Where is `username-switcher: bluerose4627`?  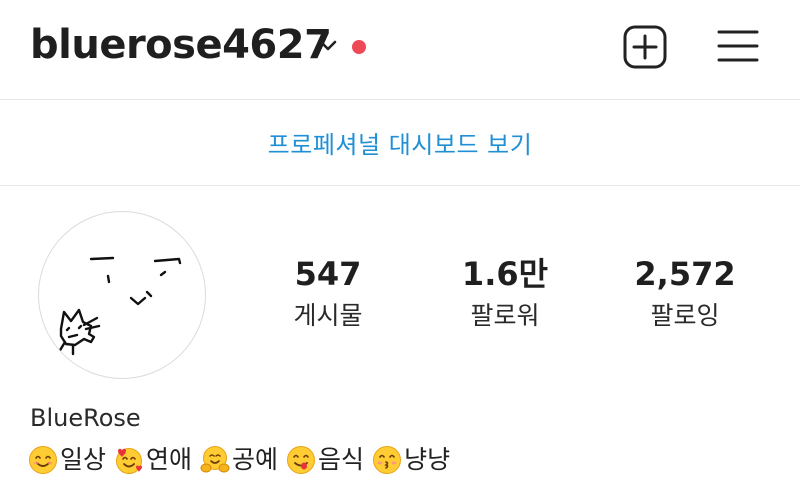
username-switcher: bluerose4627 is located at coordinates (181, 45).